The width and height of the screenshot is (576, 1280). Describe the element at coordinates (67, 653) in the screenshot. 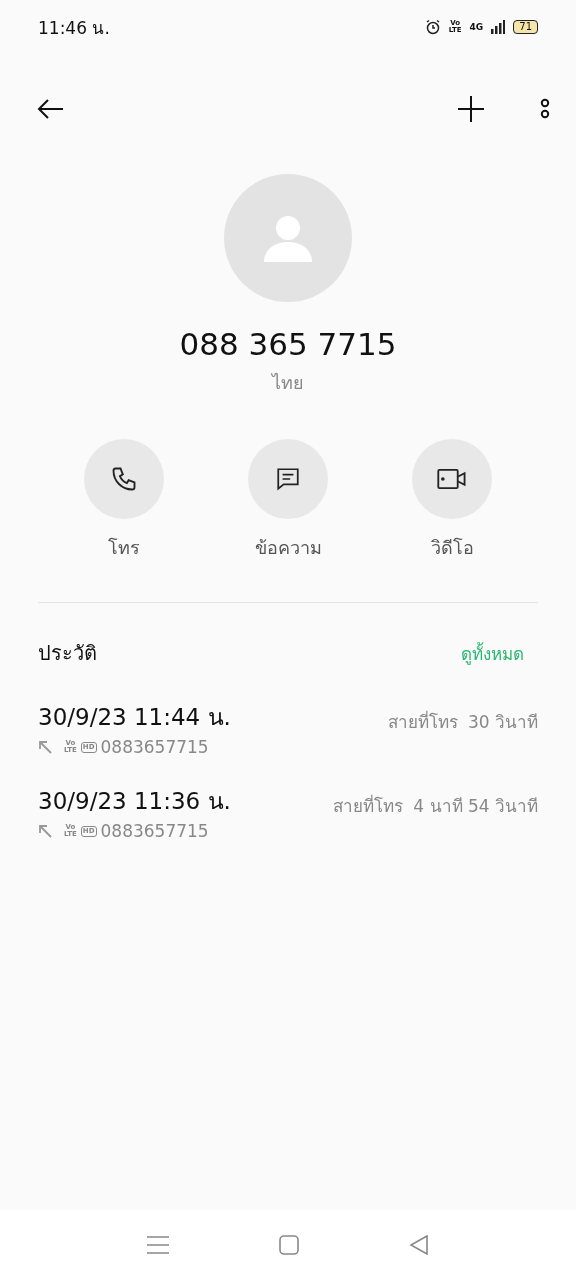

I see `history-title: ประวัติ` at that location.